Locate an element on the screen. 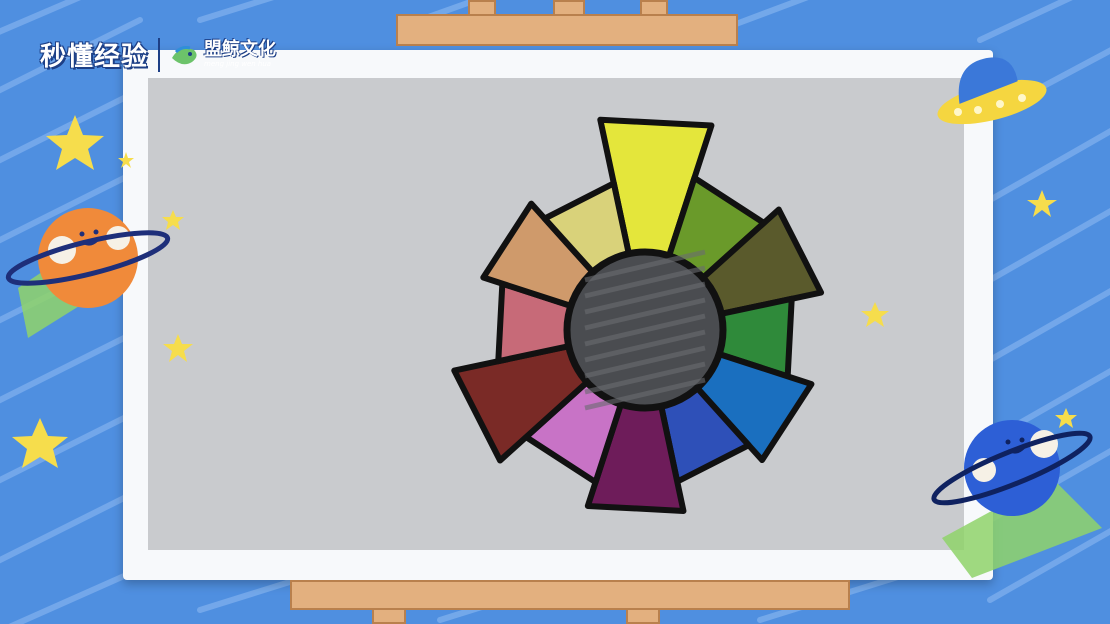 This screenshot has width=1110, height=624. partner-logo: 盟鲸文化 meng jing wen hua is located at coordinates (223, 54).